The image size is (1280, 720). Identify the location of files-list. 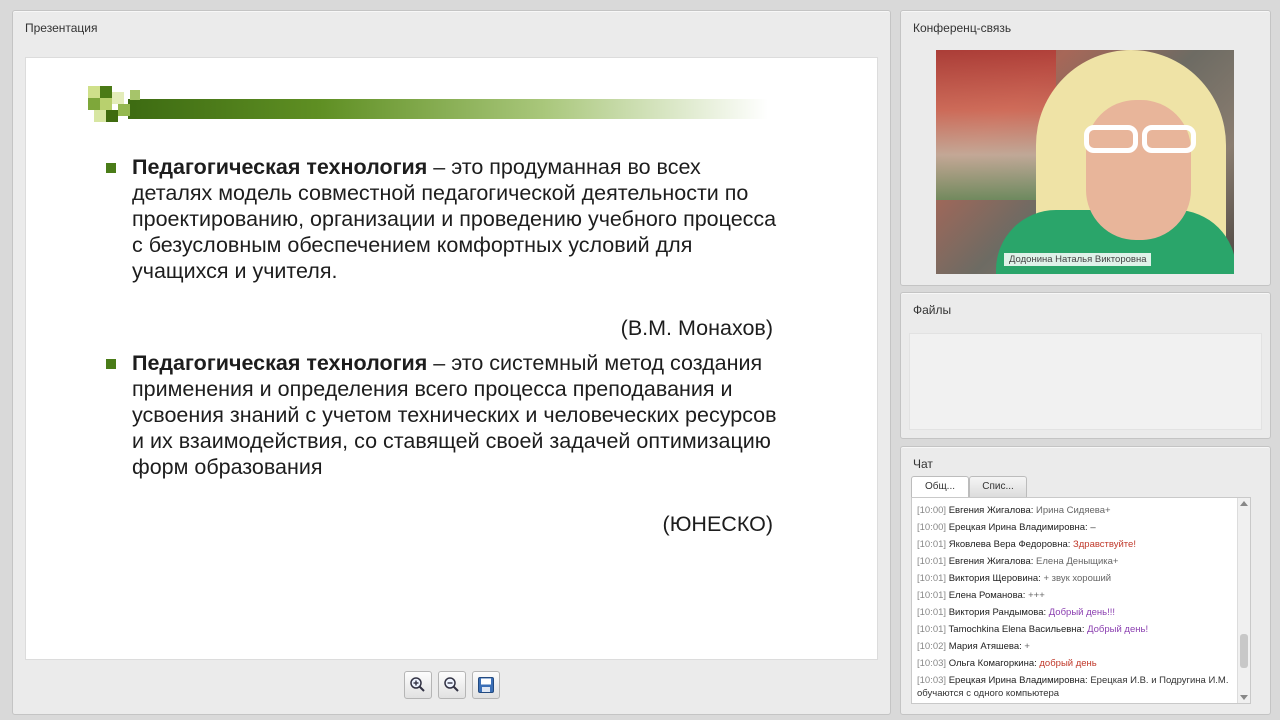
(1085, 381).